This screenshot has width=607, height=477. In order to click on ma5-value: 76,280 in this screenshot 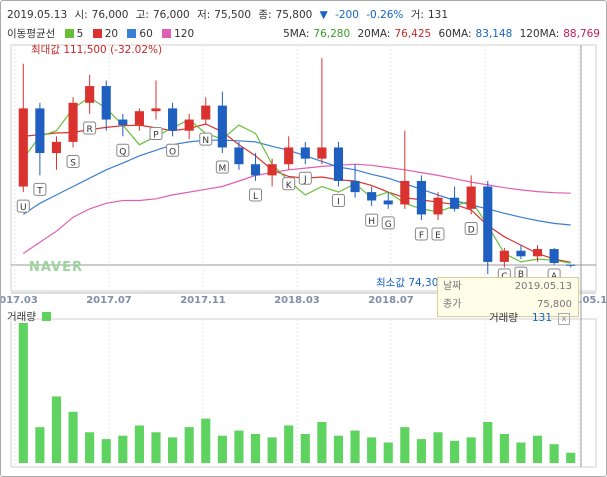, I will do `click(332, 34)`.